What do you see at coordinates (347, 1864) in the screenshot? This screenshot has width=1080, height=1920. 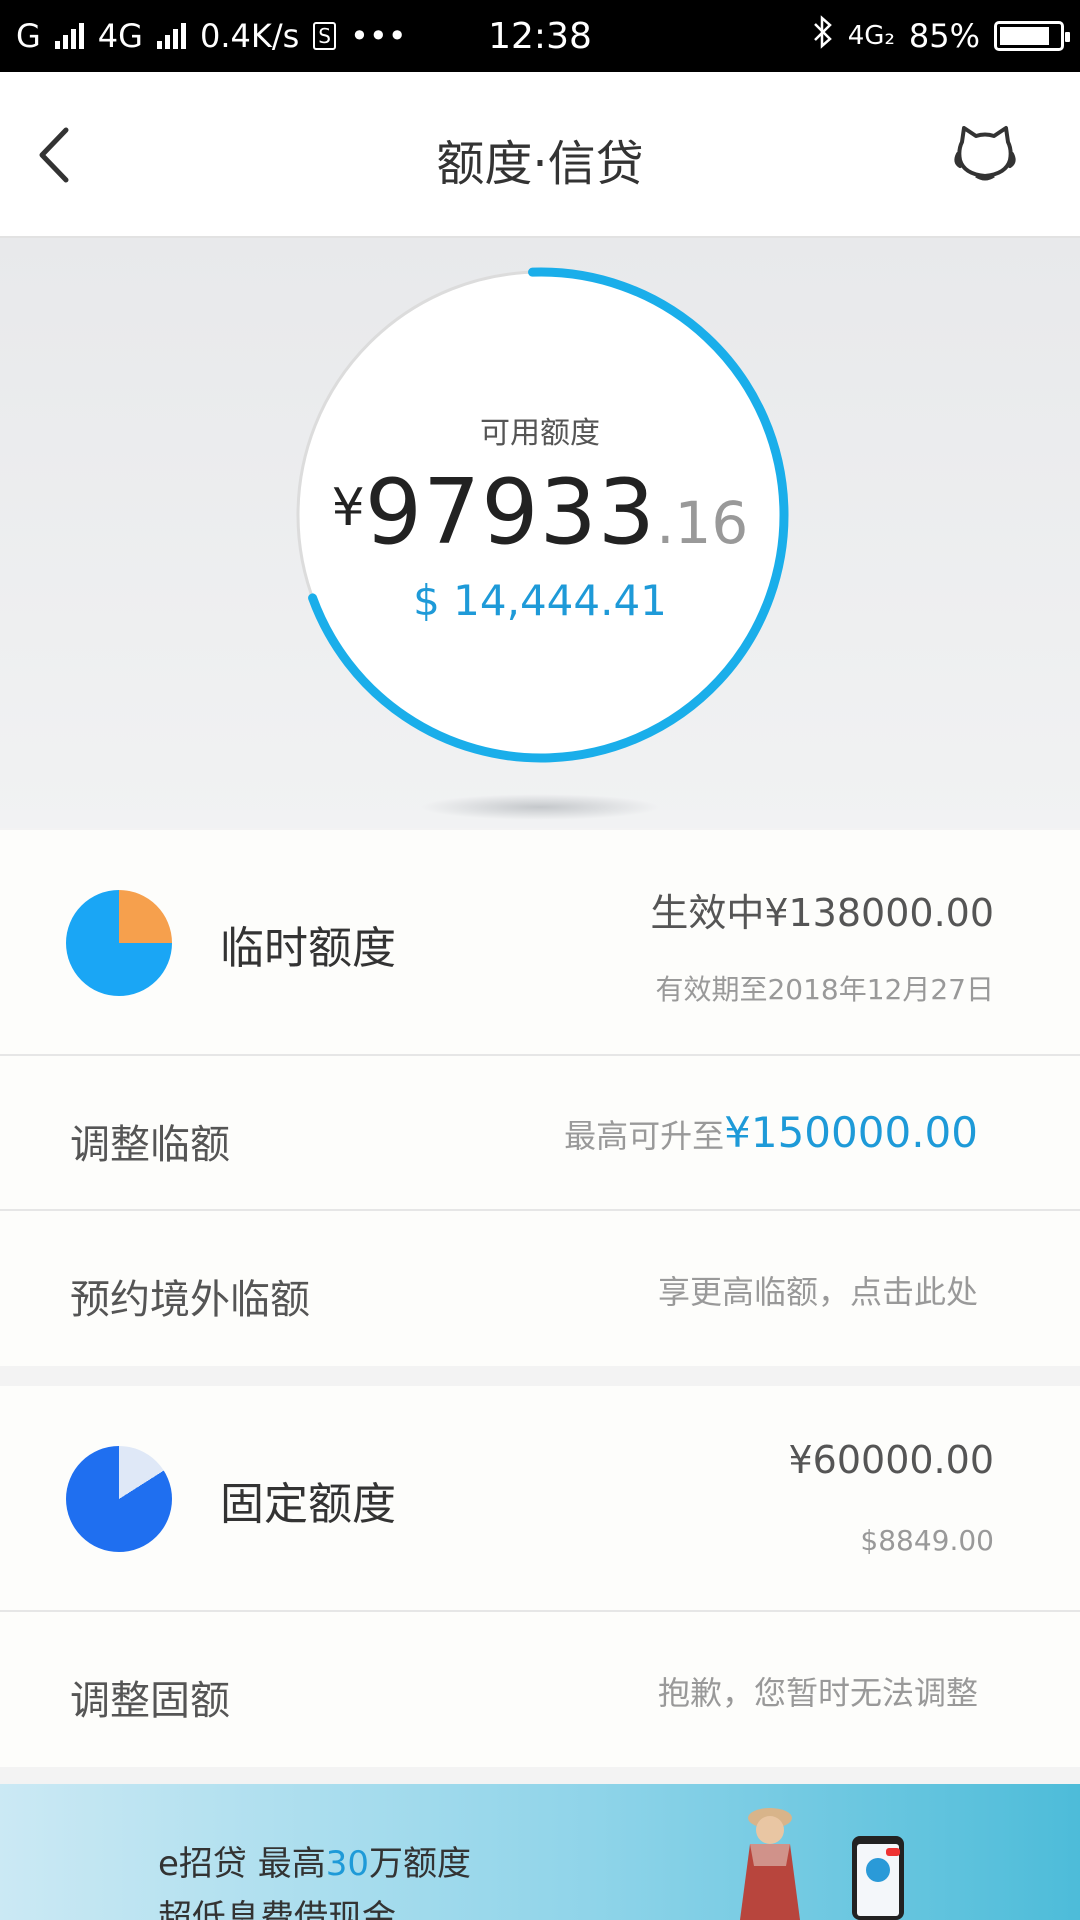 I see `banner-headline-number: 30` at bounding box center [347, 1864].